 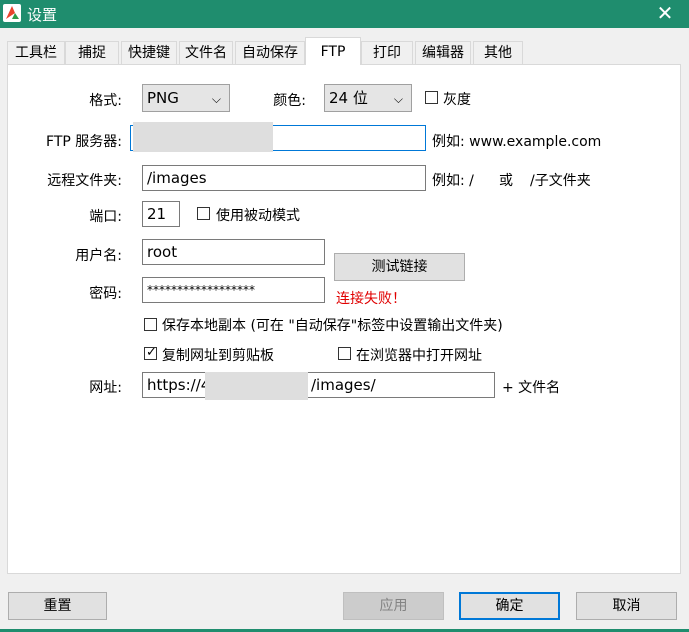 I want to click on tab-ftp: FTP, so click(x=333, y=51).